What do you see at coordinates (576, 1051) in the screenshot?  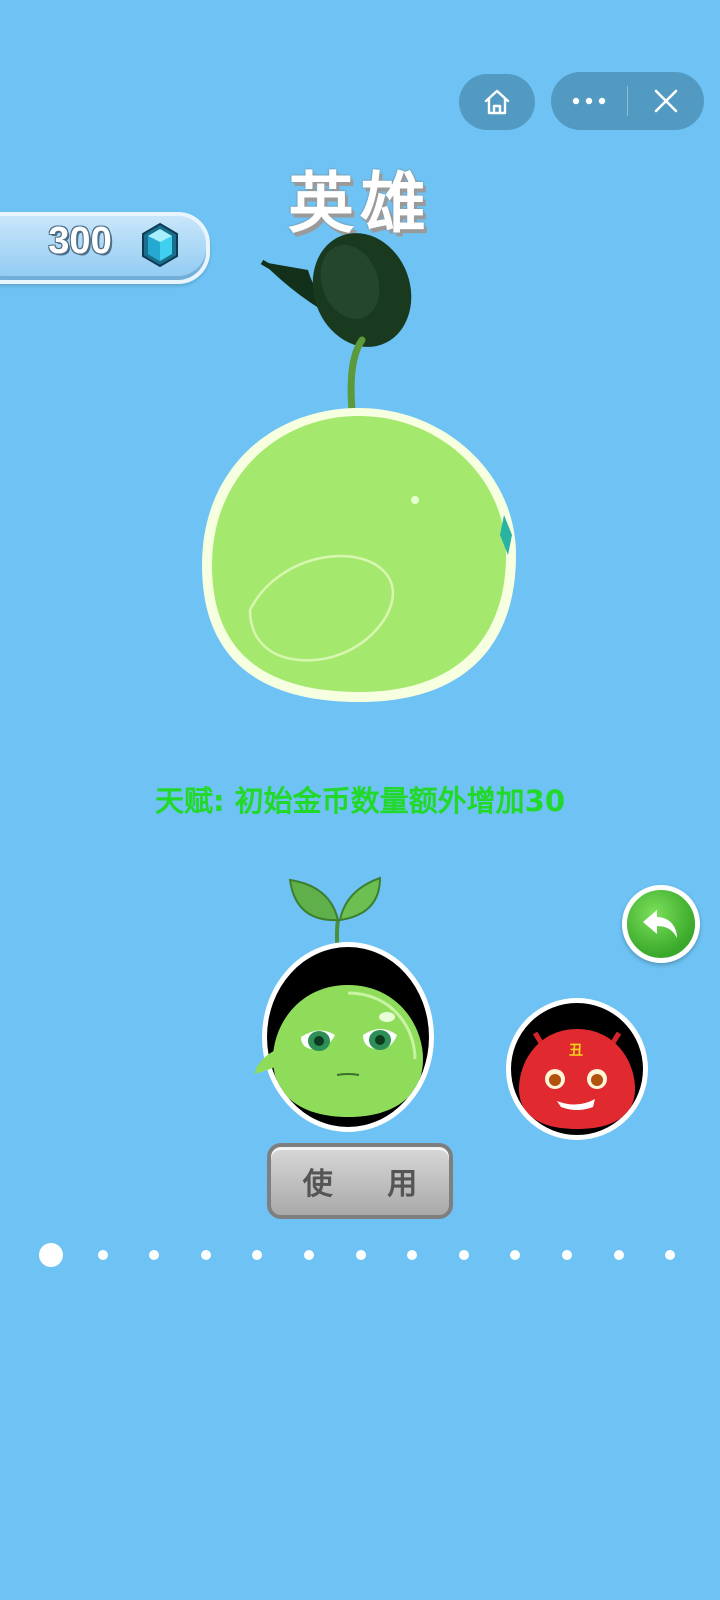 I see `svg-text: 丑` at bounding box center [576, 1051].